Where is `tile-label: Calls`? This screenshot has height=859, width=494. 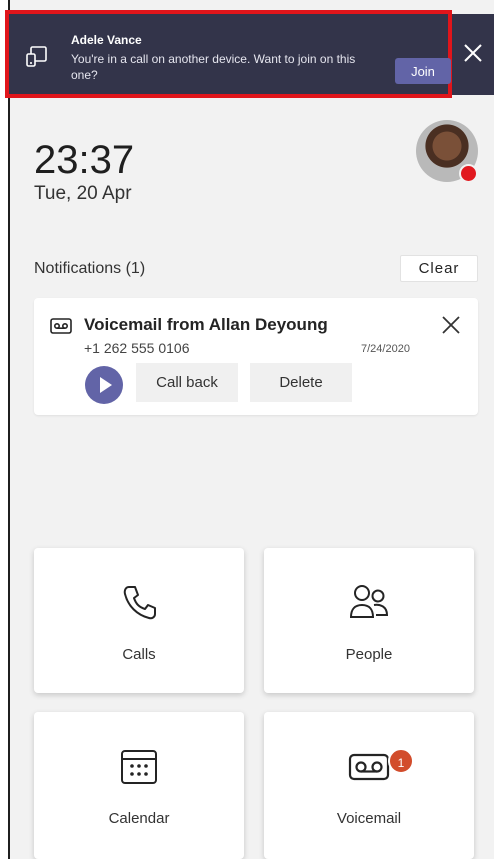 tile-label: Calls is located at coordinates (139, 654).